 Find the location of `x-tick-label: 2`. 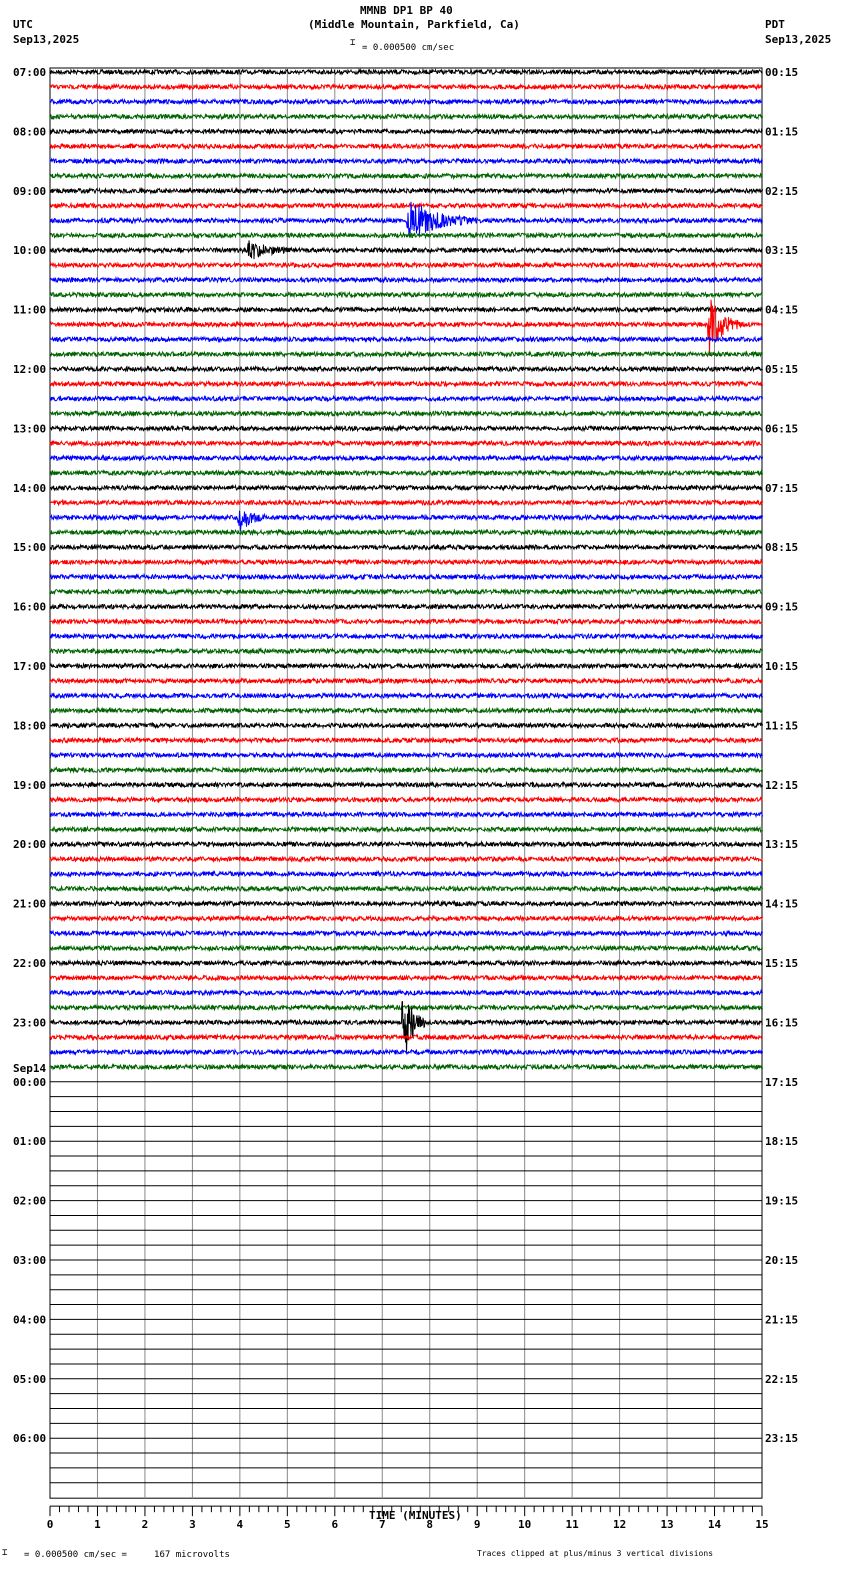

x-tick-label: 2 is located at coordinates (145, 1524).